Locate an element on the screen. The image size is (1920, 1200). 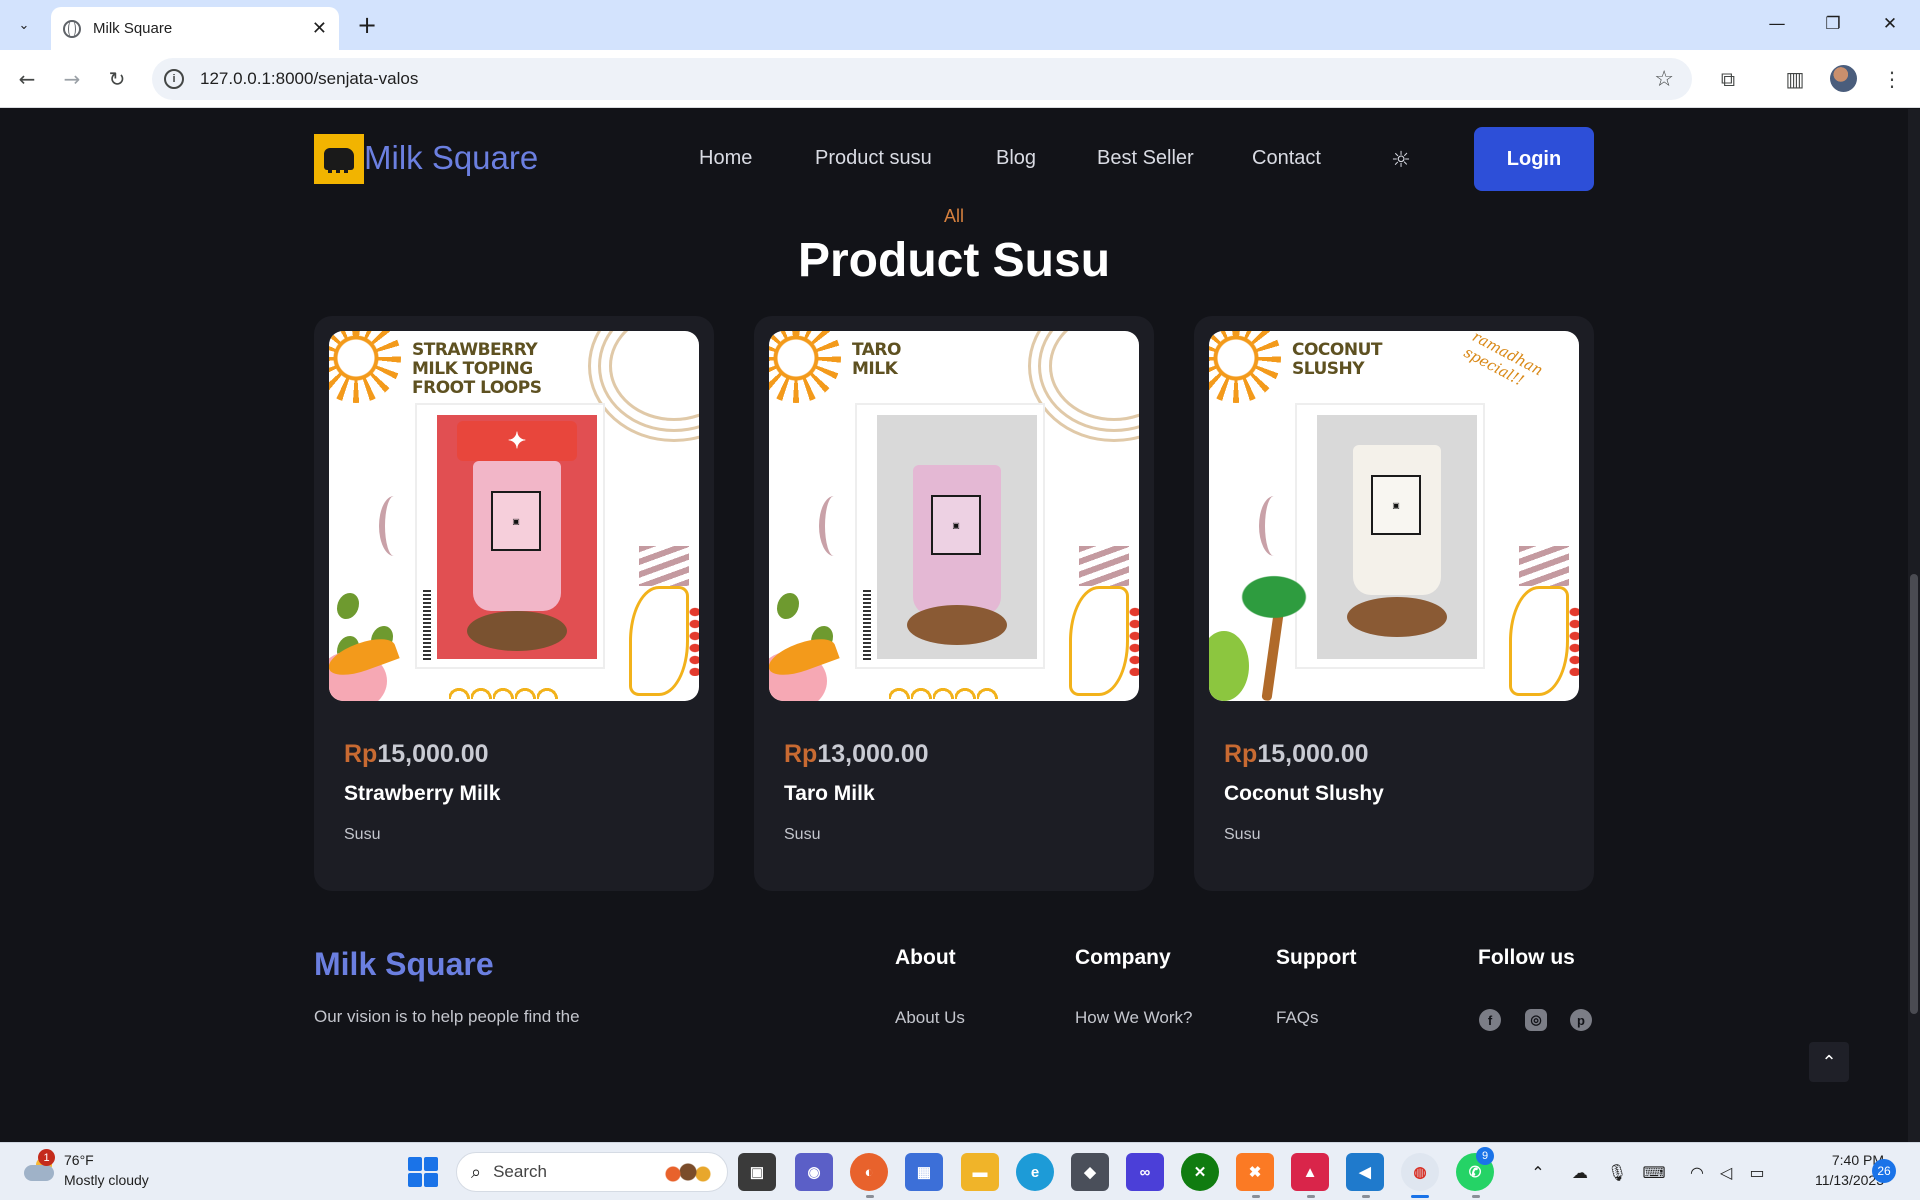
extensions-icon: ⧉ is located at coordinates (1728, 79).